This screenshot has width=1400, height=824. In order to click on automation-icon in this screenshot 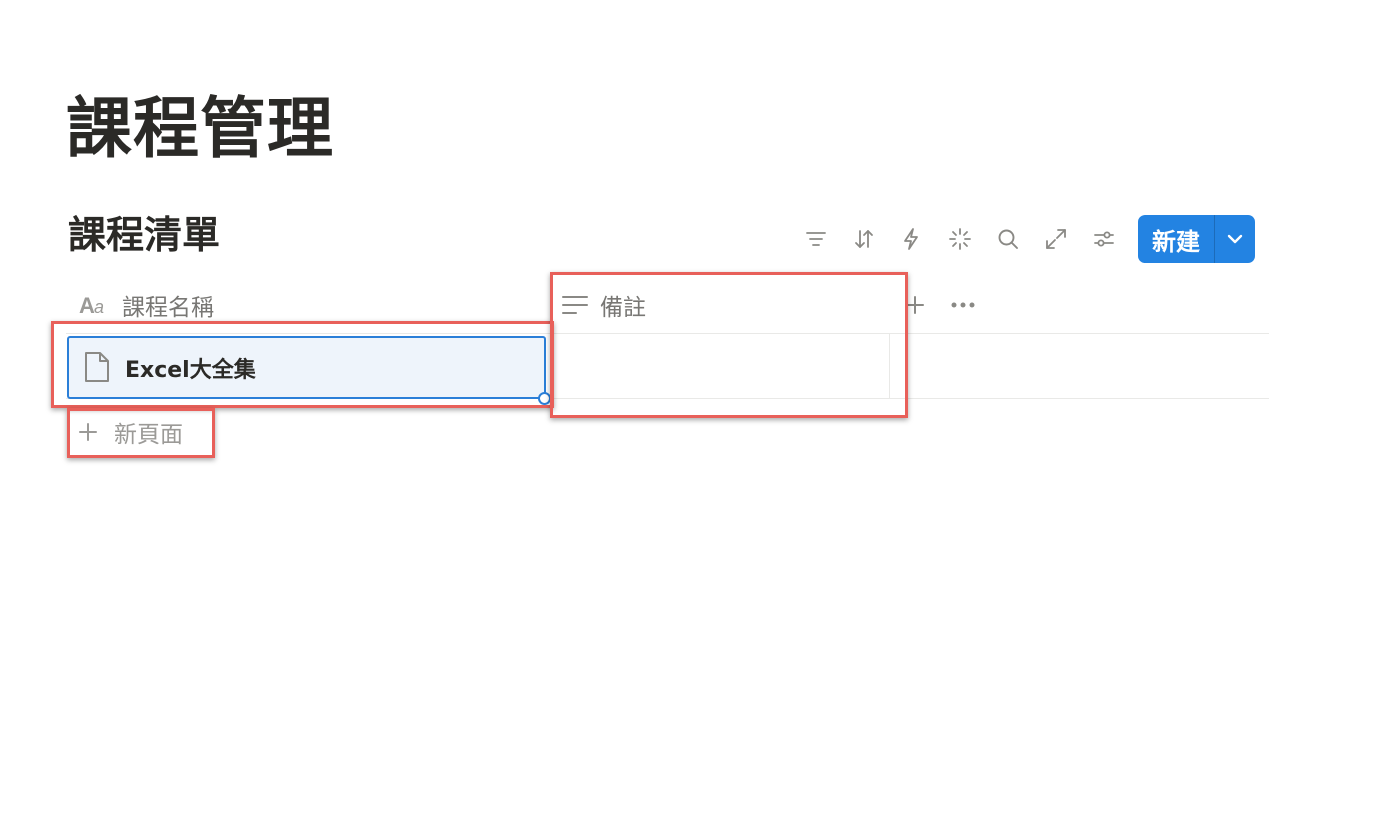, I will do `click(911, 239)`.